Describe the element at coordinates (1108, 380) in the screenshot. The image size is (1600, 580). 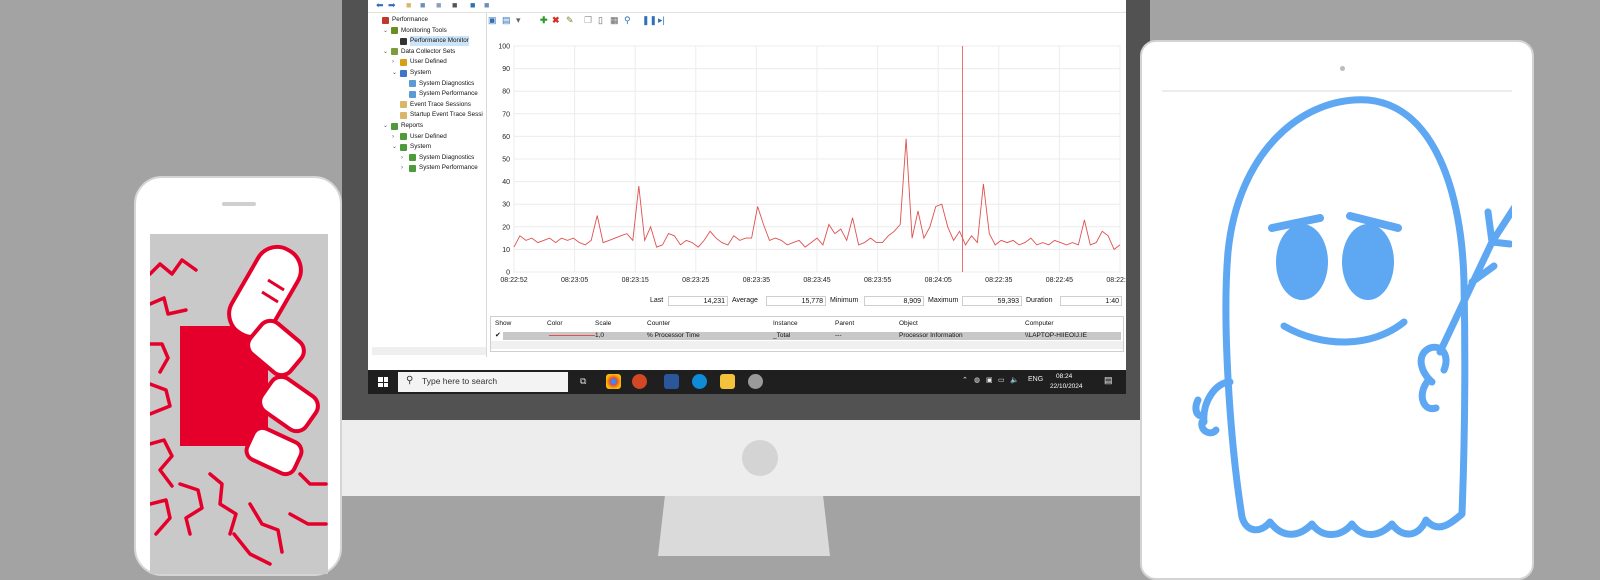
I see `notification-icon: ▤` at that location.